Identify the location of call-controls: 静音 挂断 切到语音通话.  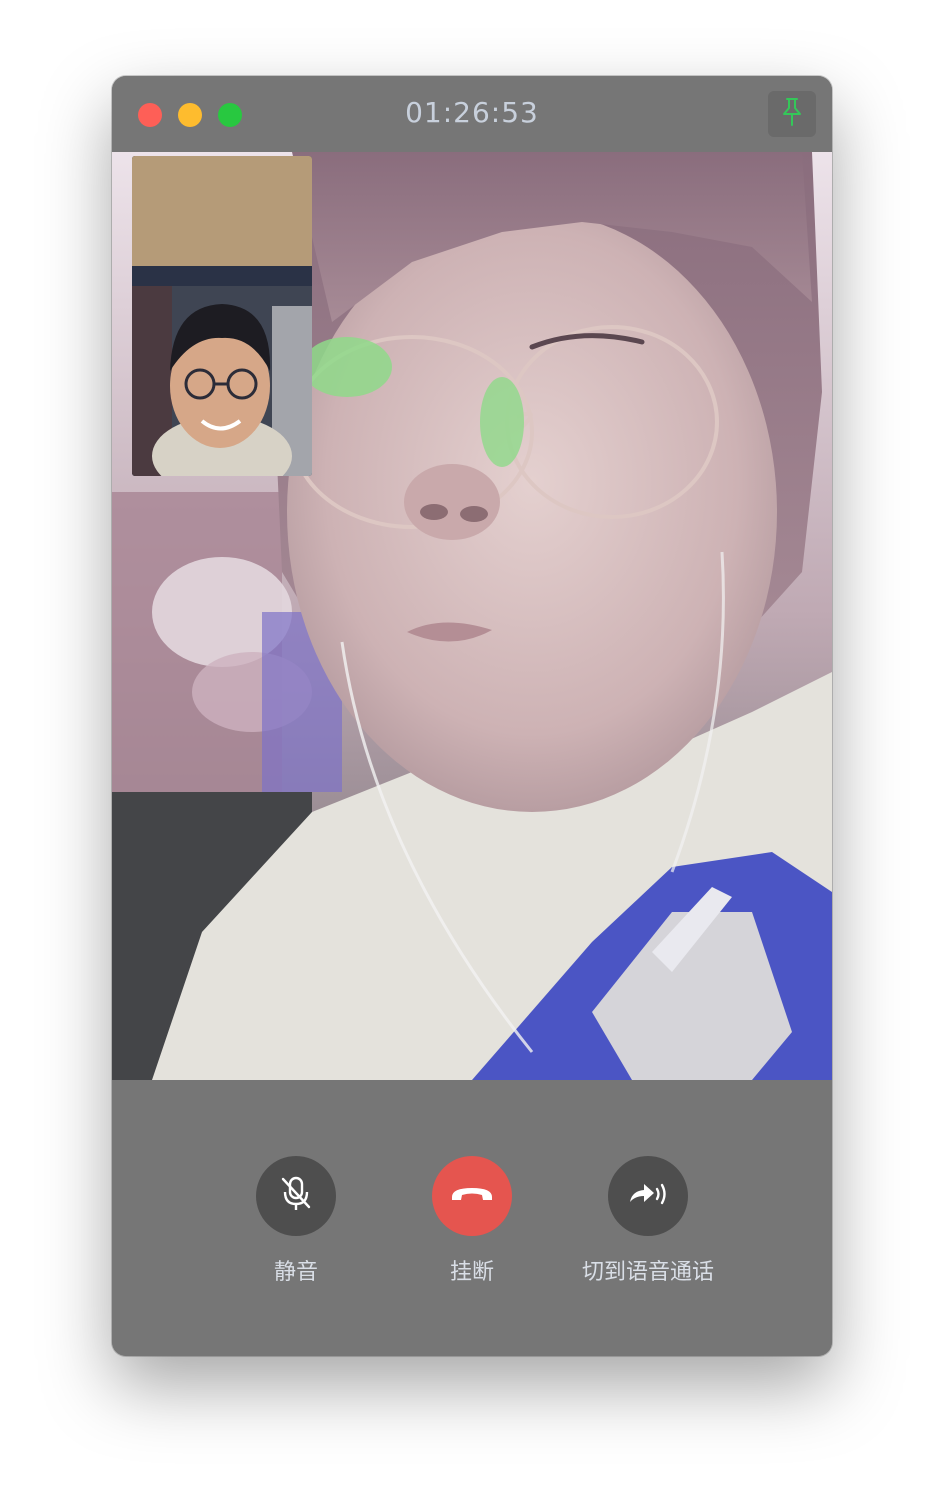
(472, 1218).